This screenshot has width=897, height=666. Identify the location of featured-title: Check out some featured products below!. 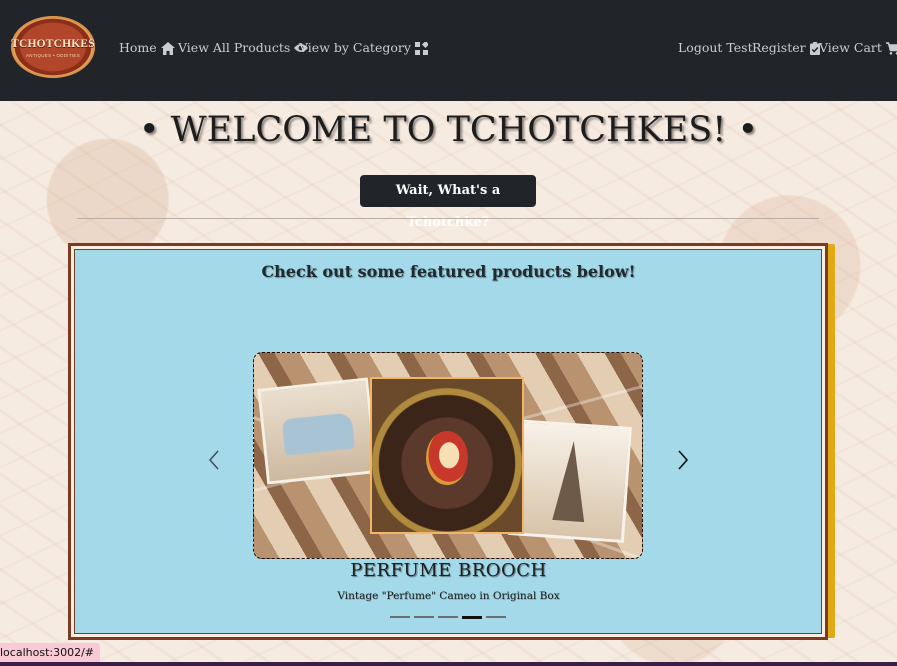
(448, 271).